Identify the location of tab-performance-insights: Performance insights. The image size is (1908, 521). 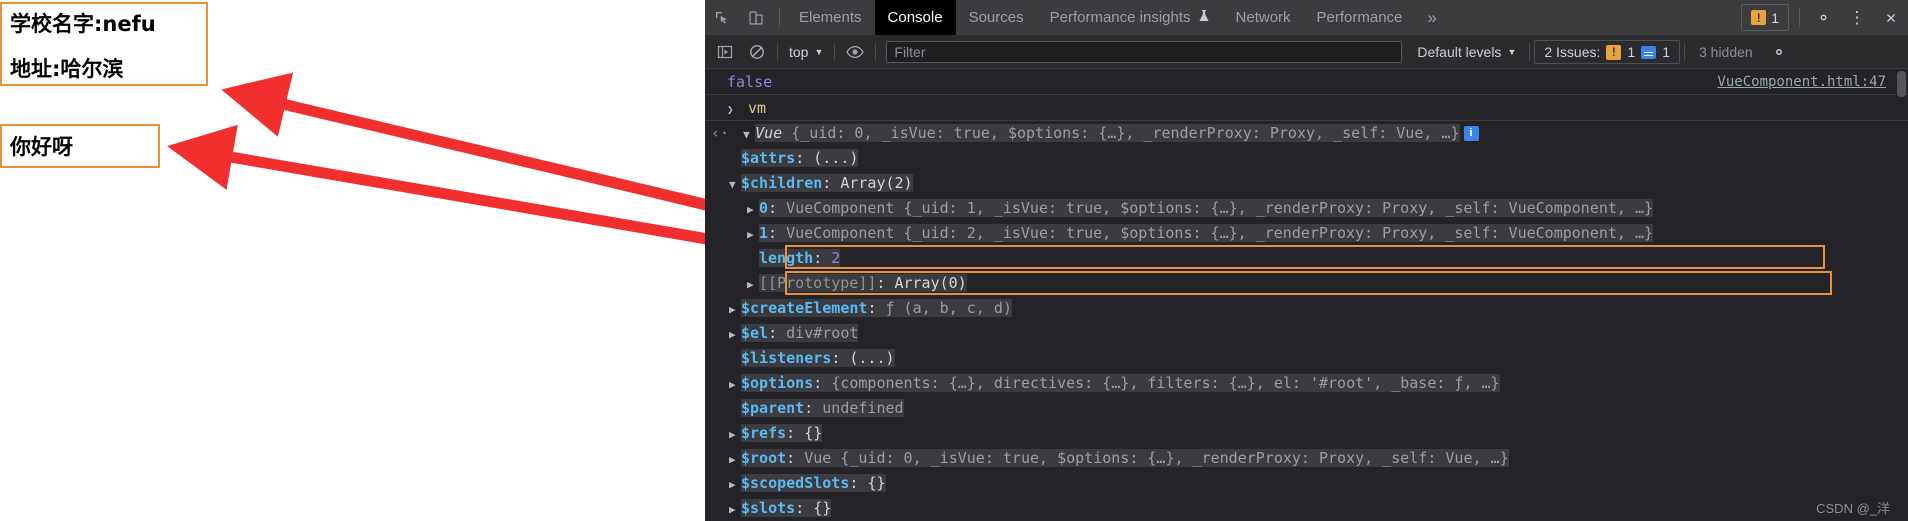
(1130, 17).